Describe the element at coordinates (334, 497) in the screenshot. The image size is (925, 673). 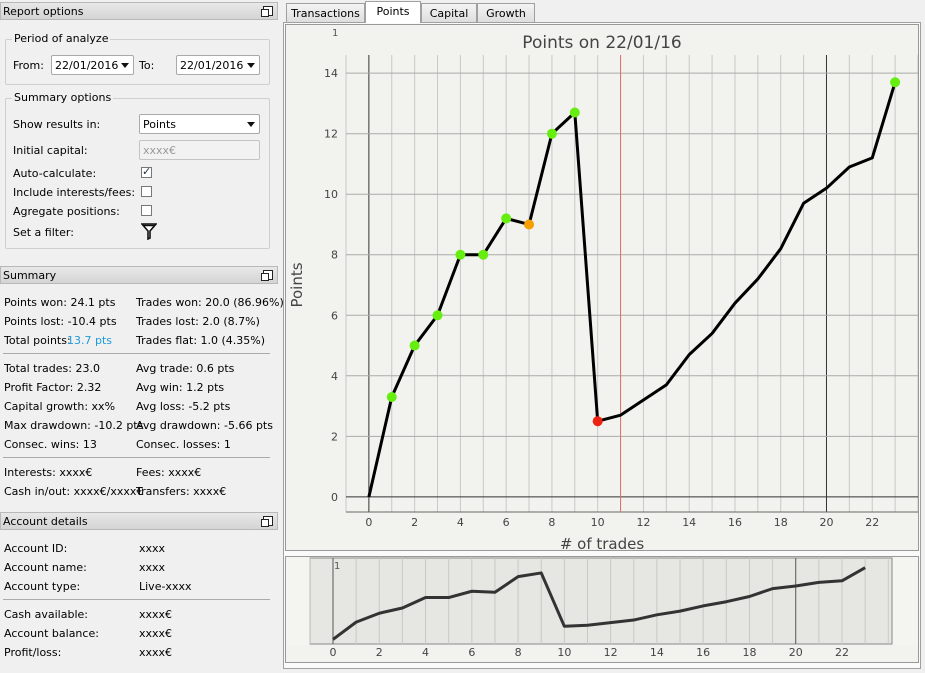
I see `y-tick-label: 0` at that location.